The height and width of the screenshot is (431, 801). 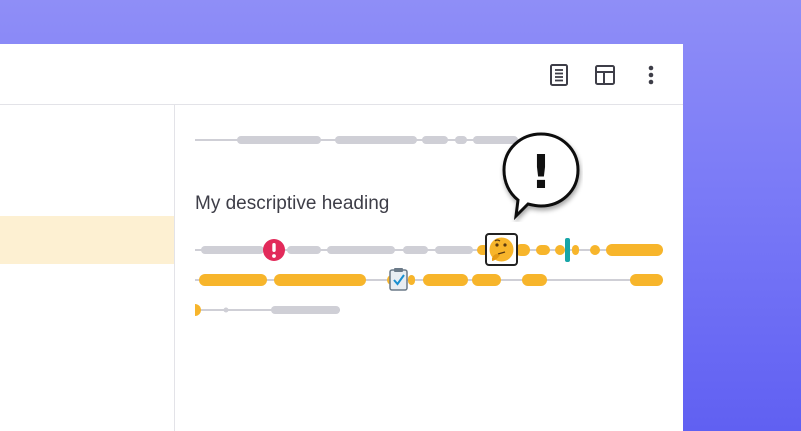 What do you see at coordinates (292, 203) in the screenshot?
I see `section-heading: My descriptive heading` at bounding box center [292, 203].